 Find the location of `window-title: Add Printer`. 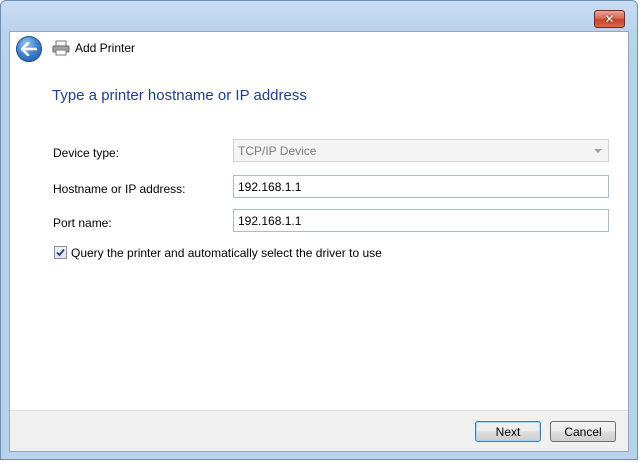

window-title: Add Printer is located at coordinates (105, 48).